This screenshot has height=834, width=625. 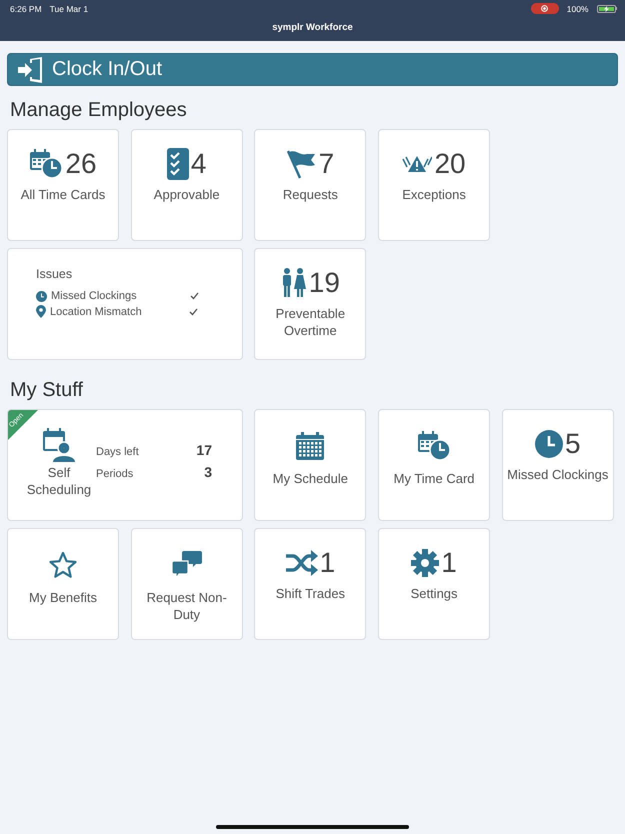 I want to click on tile-label: Shift Trades, so click(x=310, y=593).